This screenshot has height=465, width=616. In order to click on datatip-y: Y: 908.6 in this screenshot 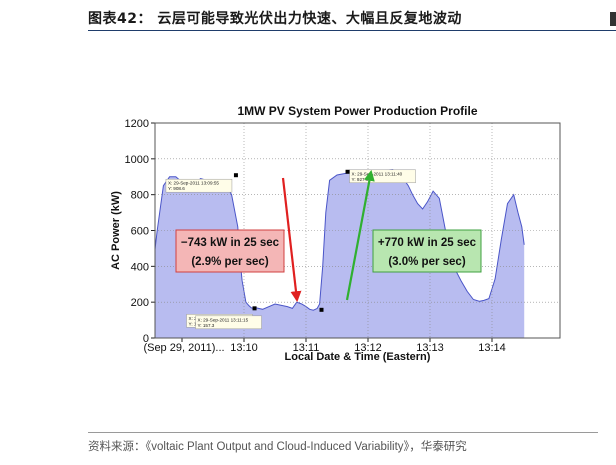, I will do `click(176, 188)`.